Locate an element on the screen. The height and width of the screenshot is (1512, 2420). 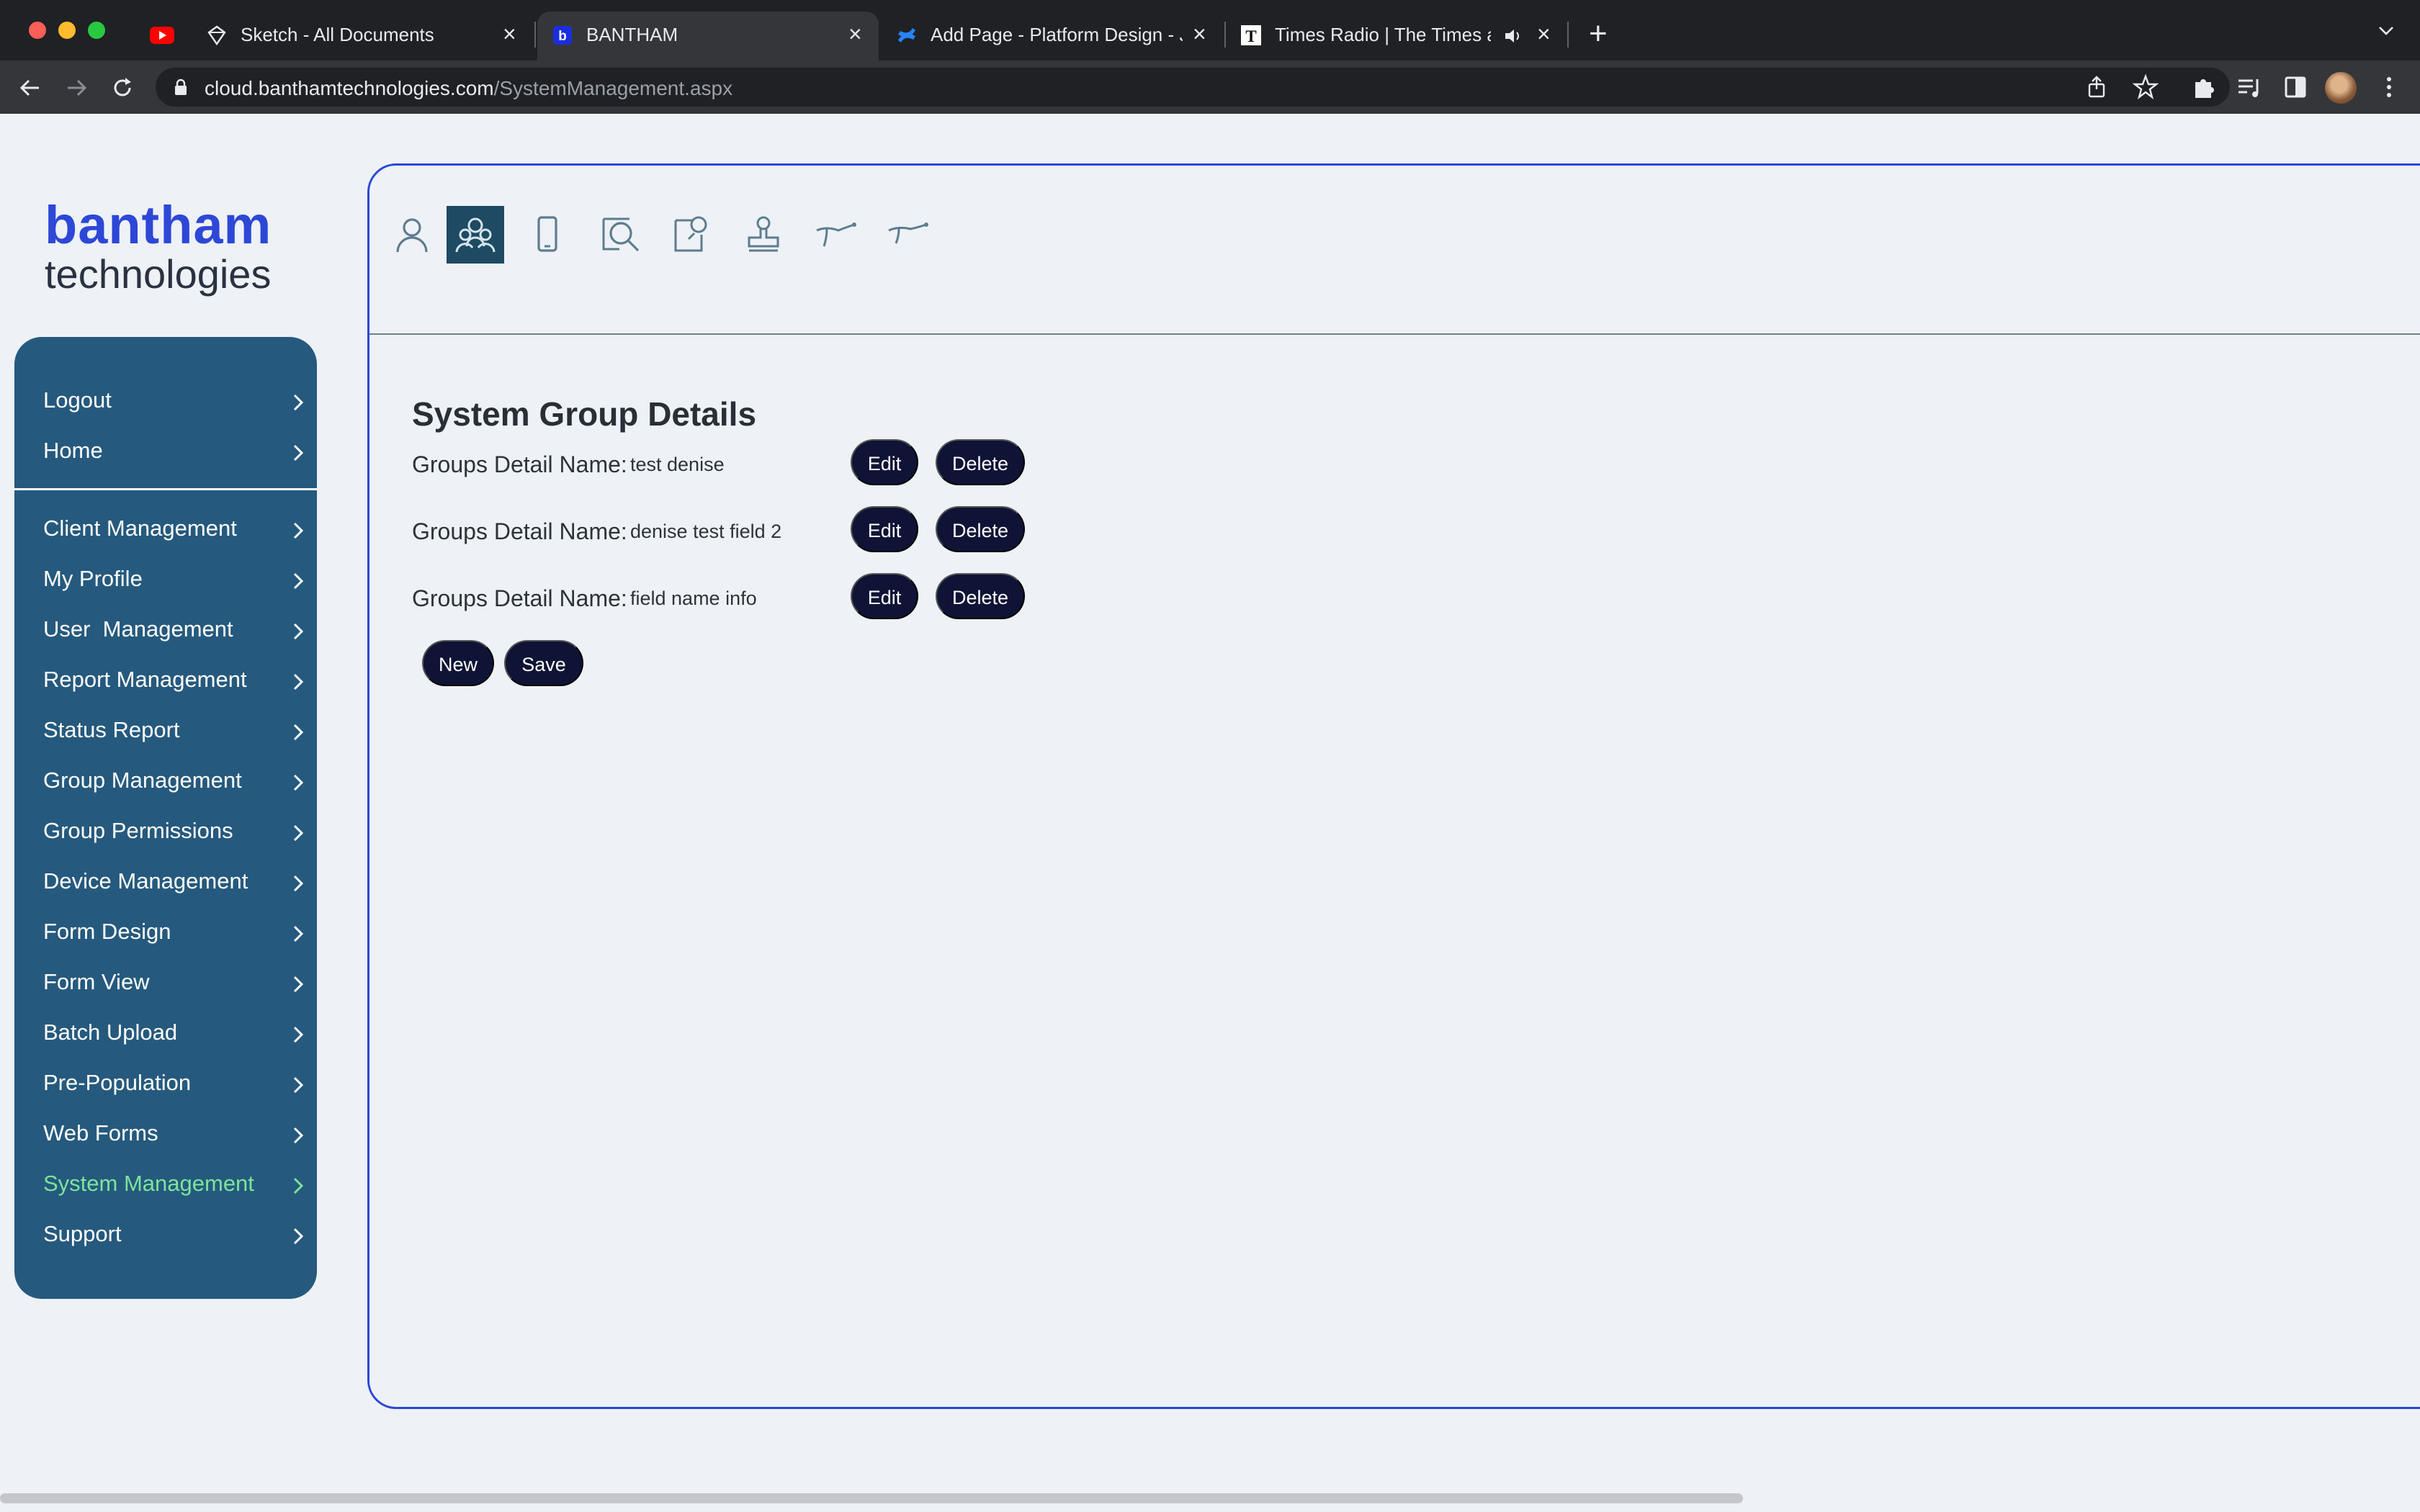
new-button: New is located at coordinates (458, 663).